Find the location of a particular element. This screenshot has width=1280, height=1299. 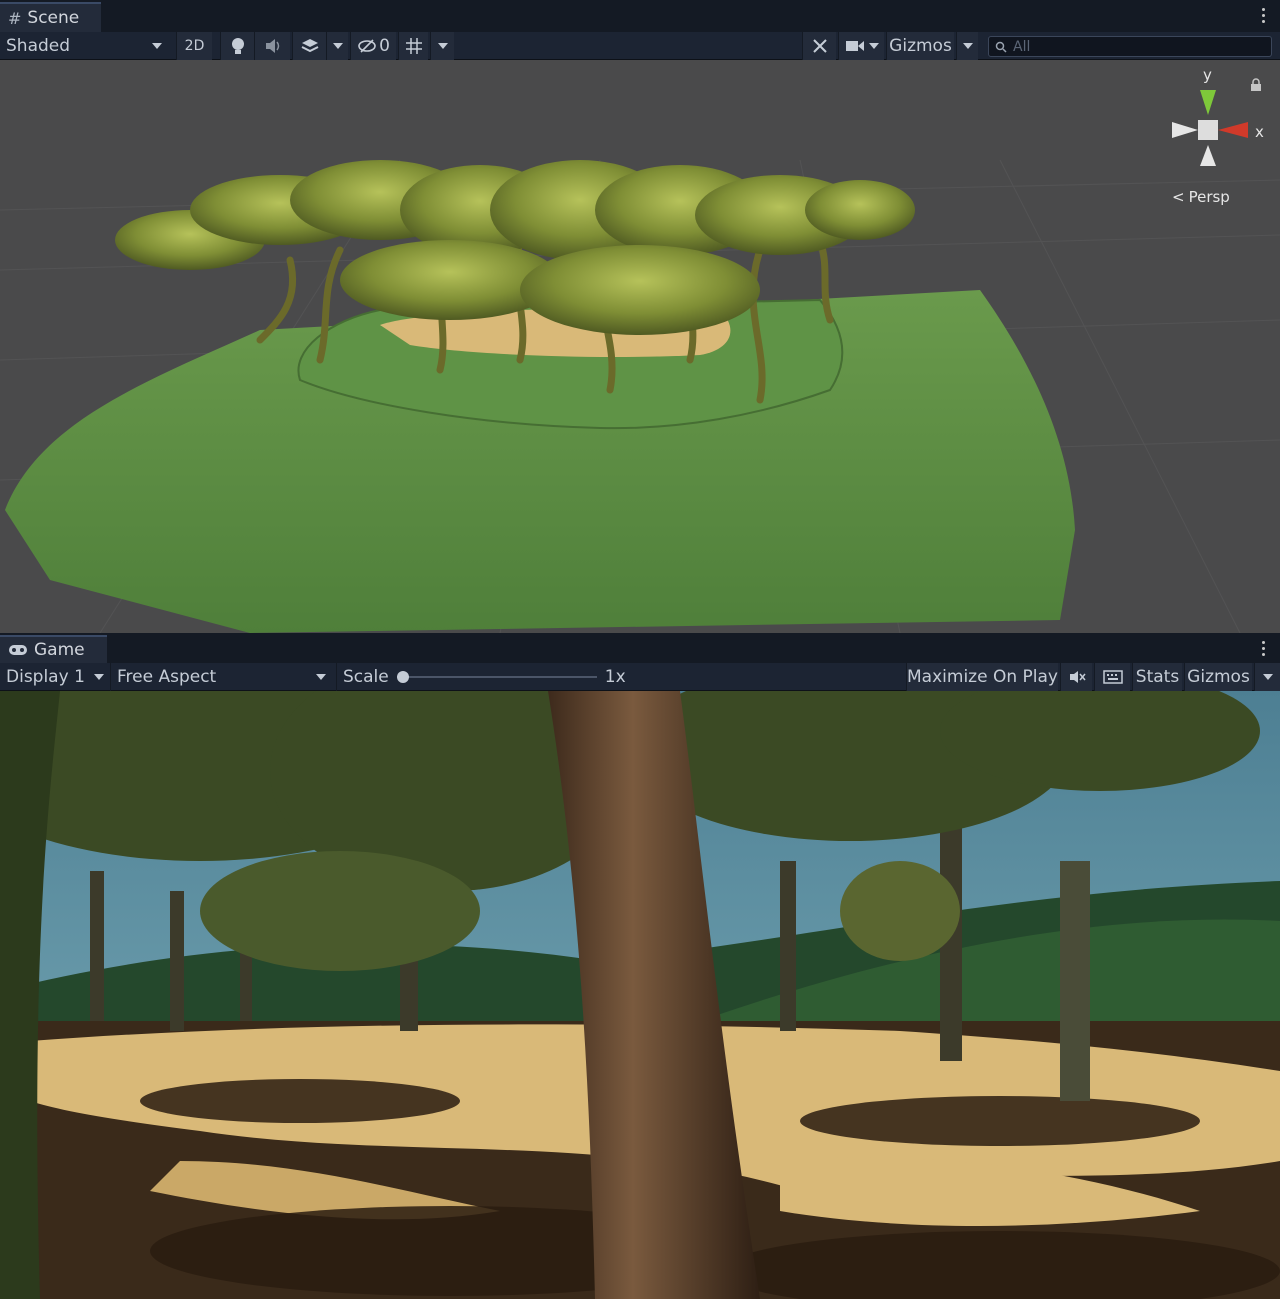

toggle-2d-button: 2D is located at coordinates (194, 46).